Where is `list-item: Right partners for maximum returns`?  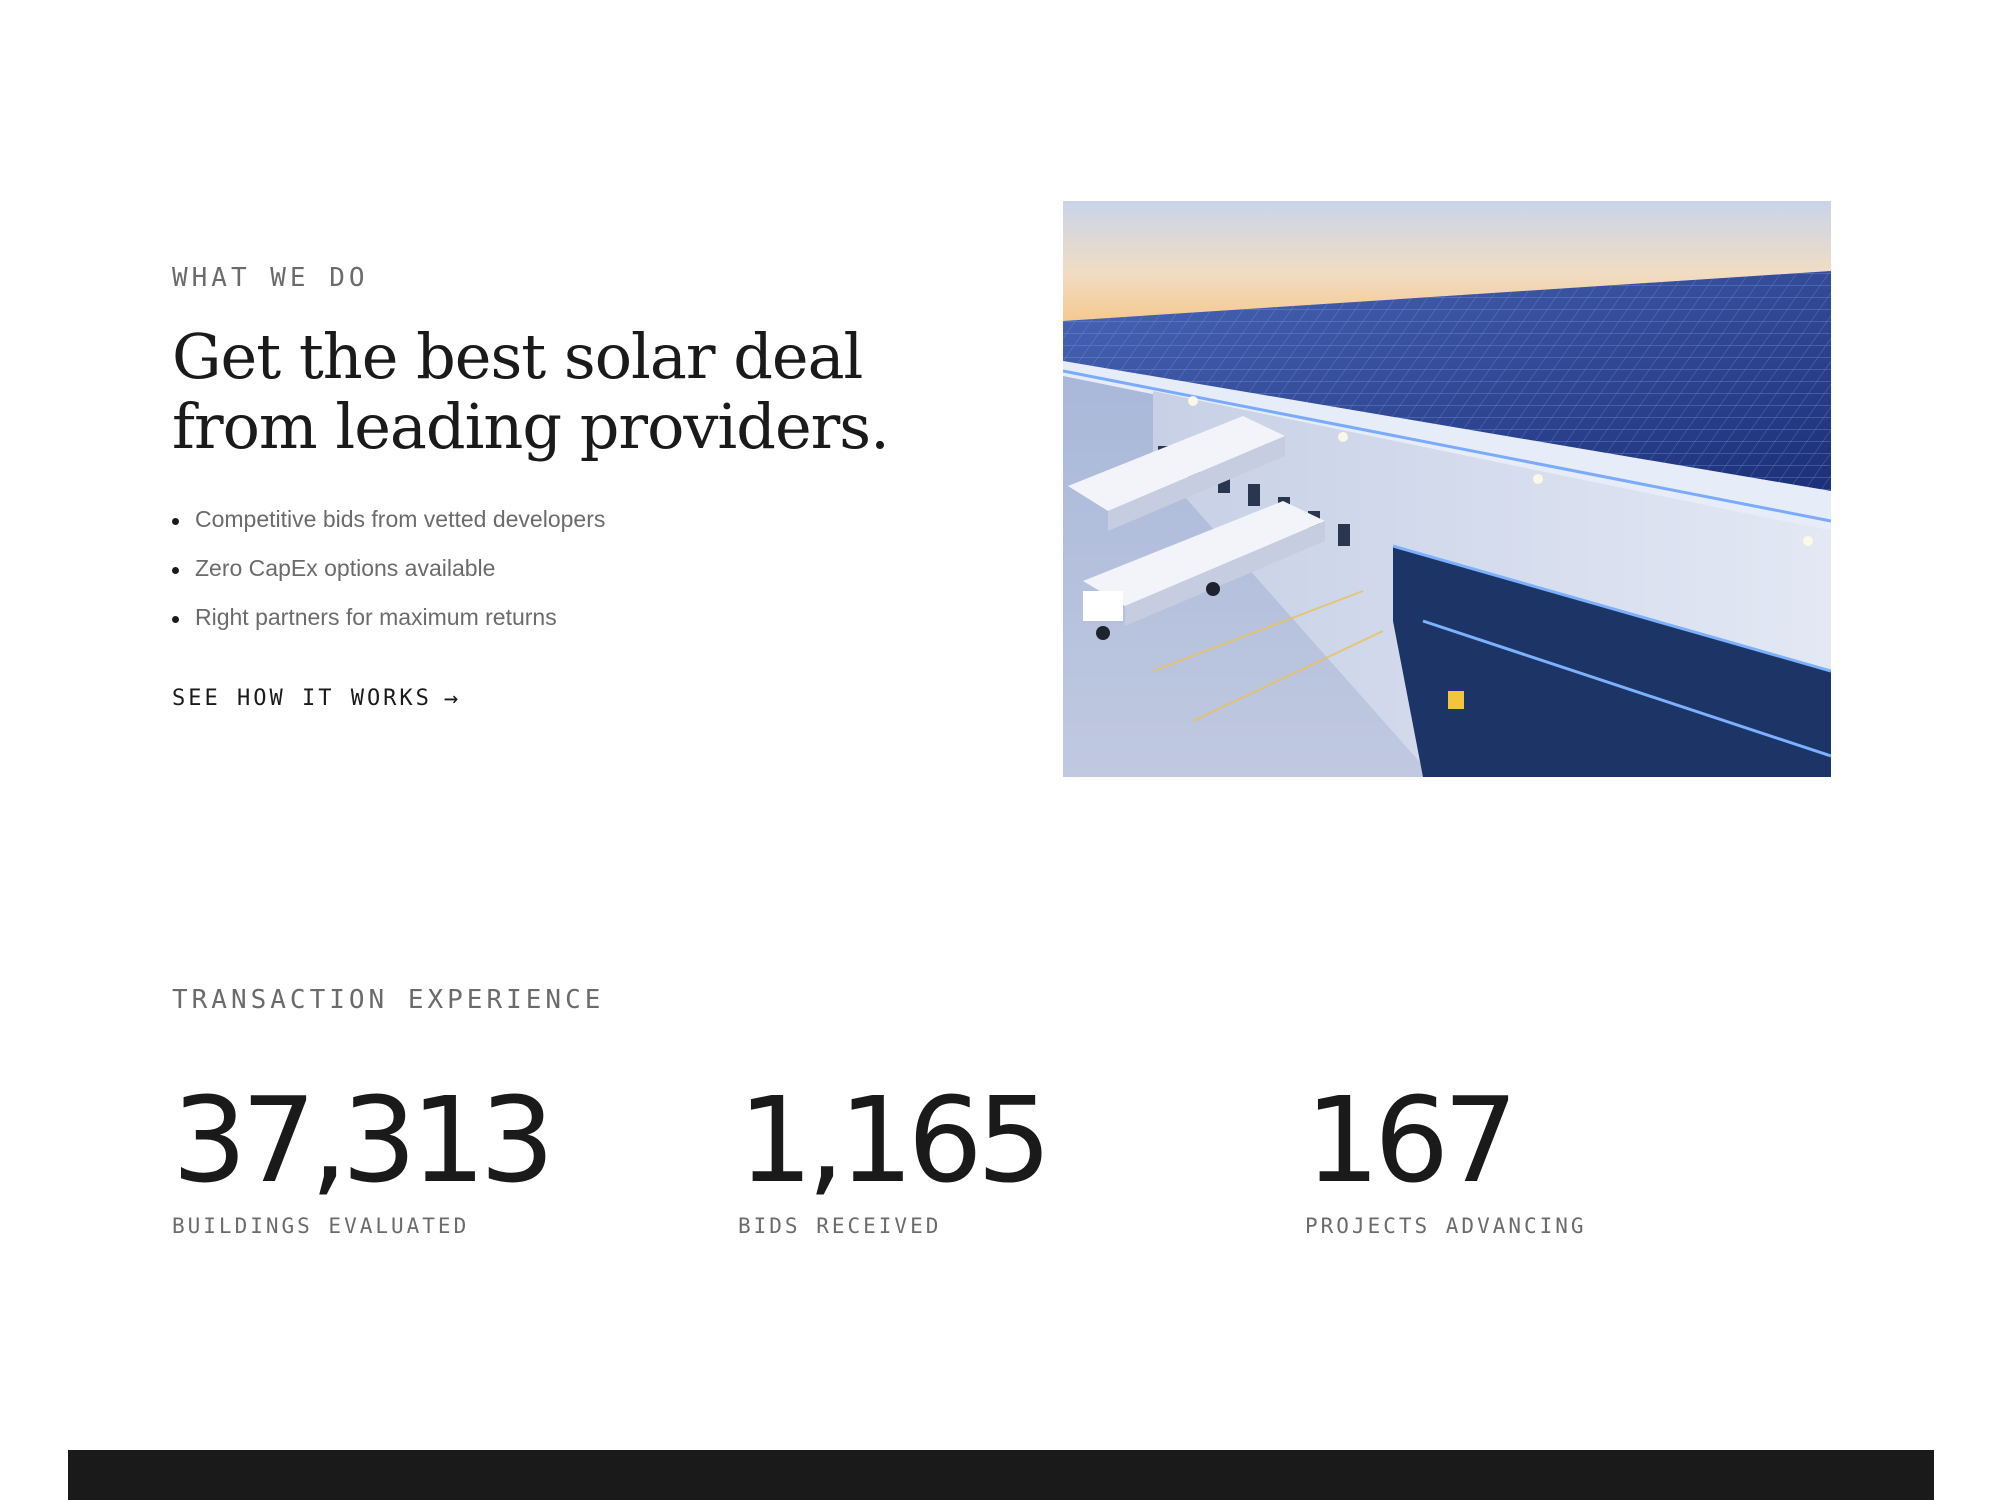
list-item: Right partners for maximum returns is located at coordinates (388, 622).